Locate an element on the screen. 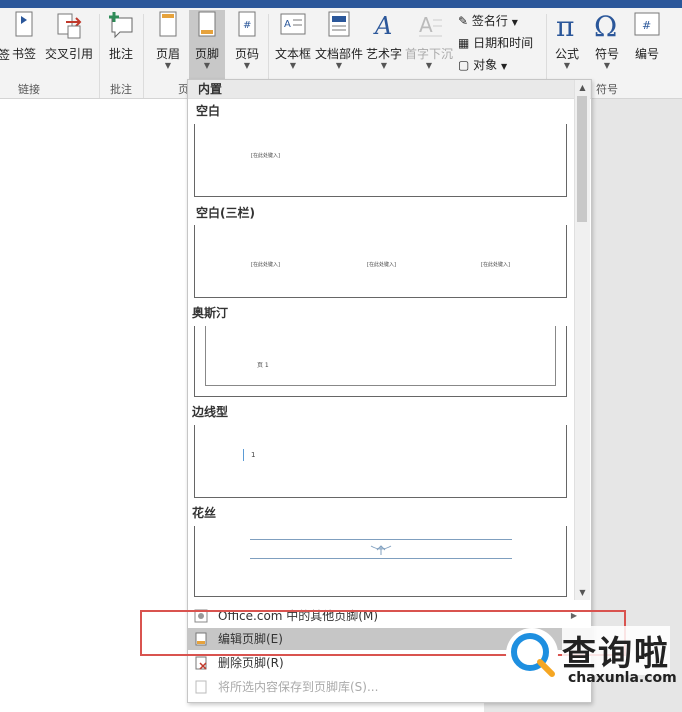 This screenshot has width=682, height=712. gallery-item-label: 奥斯汀 is located at coordinates (210, 313).